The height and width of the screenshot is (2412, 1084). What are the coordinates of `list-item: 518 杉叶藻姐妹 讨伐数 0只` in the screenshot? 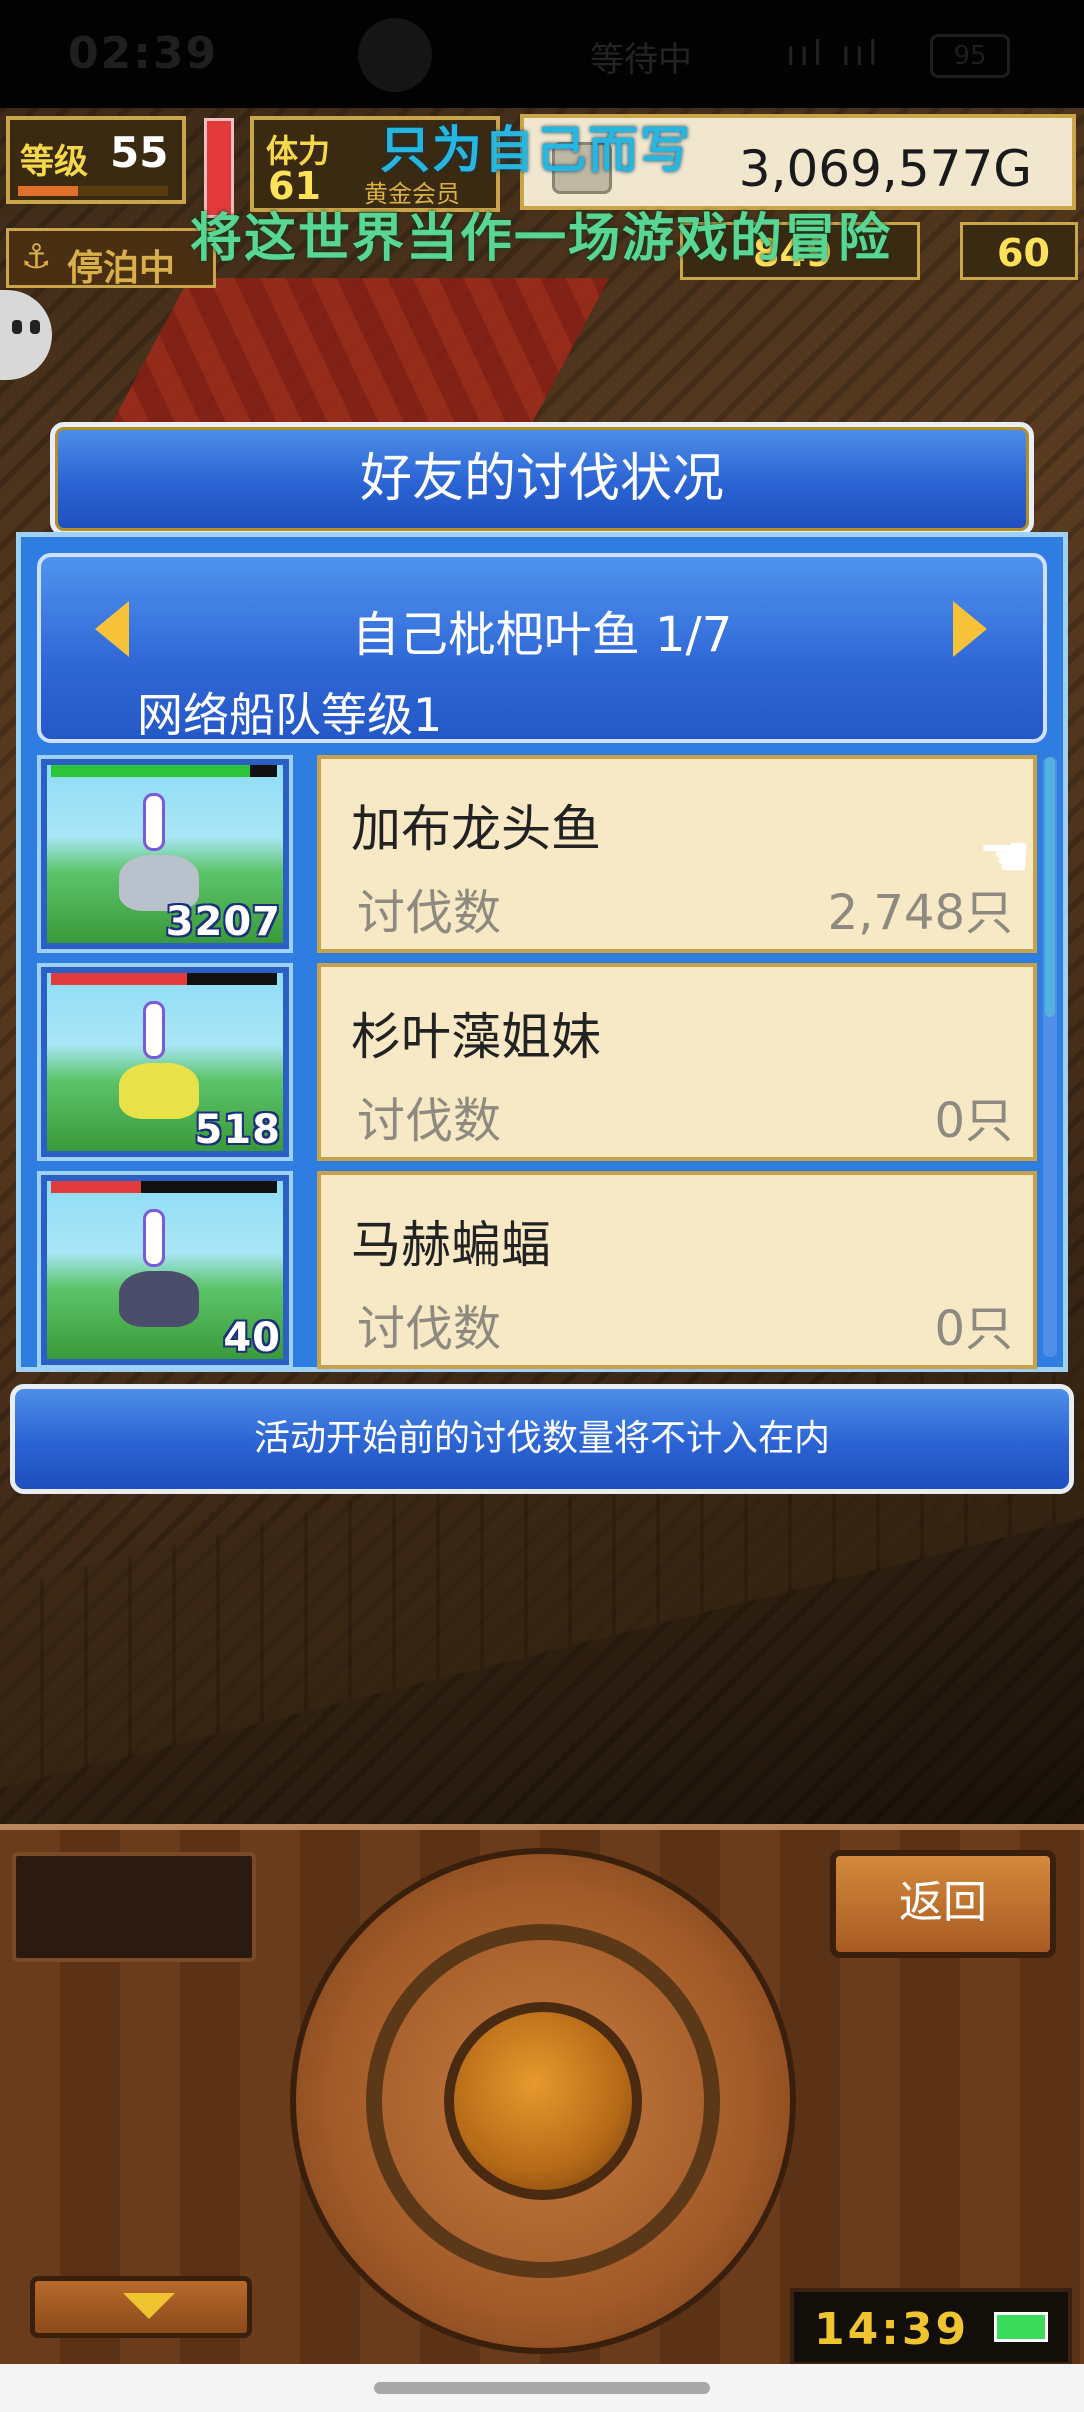 It's located at (542, 1062).